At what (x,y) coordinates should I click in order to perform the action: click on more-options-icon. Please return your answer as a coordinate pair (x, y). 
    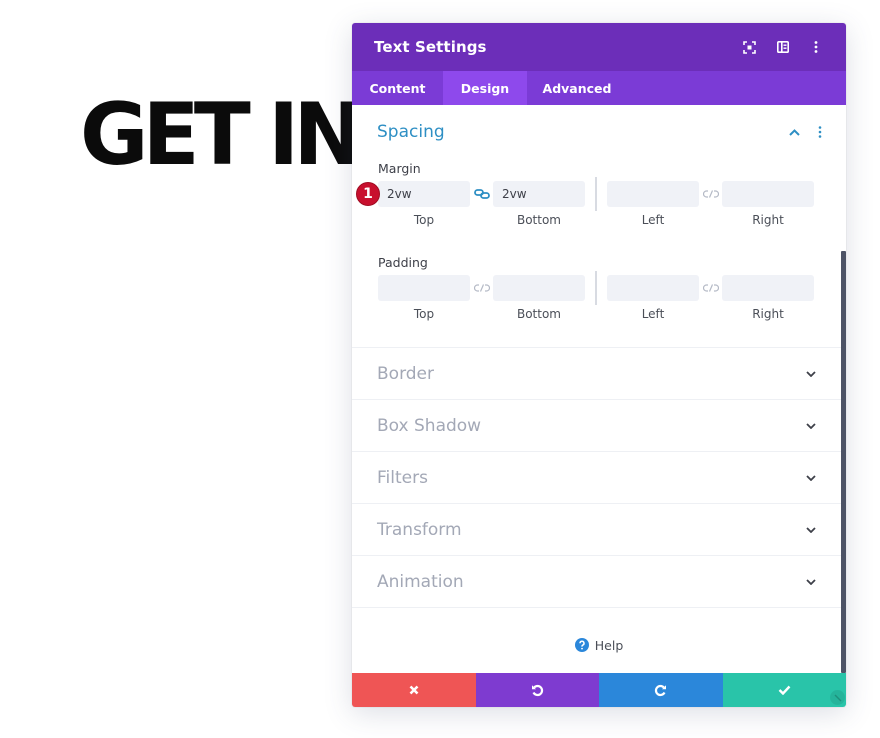
    Looking at the image, I should click on (815, 47).